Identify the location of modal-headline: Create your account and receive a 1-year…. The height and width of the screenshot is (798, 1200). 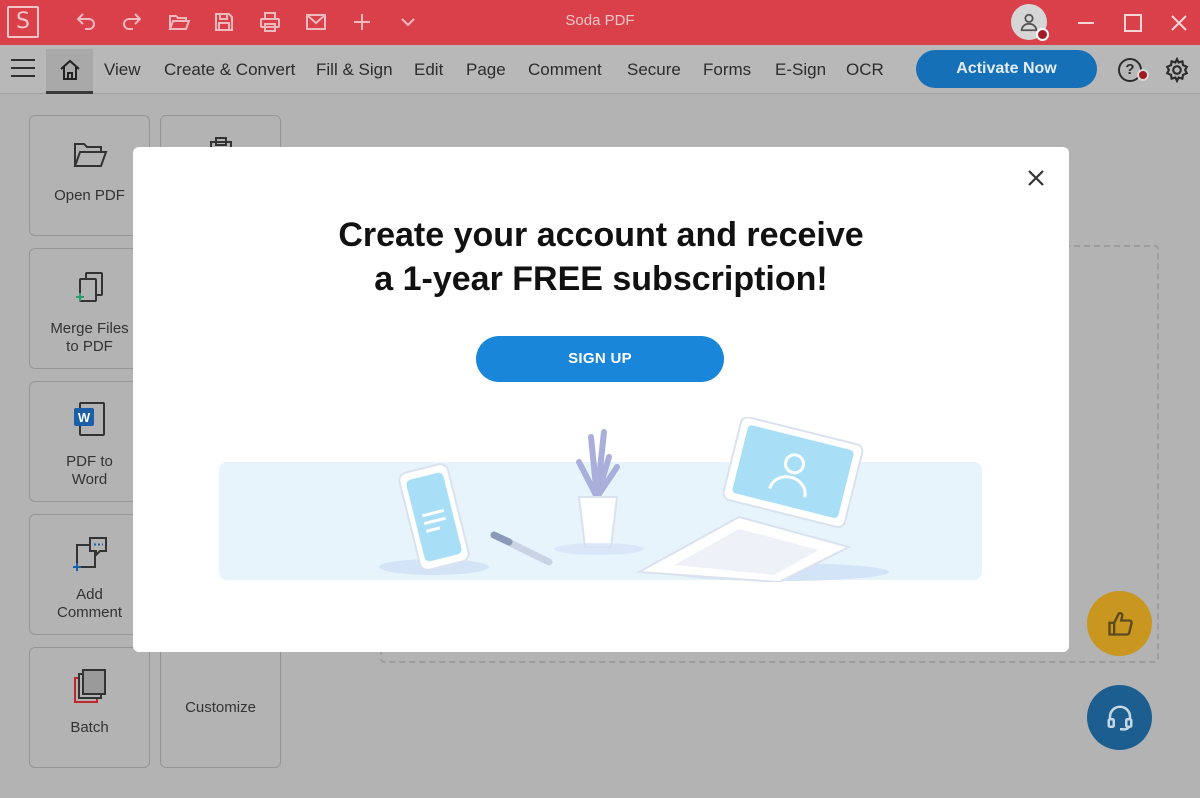
(601, 257).